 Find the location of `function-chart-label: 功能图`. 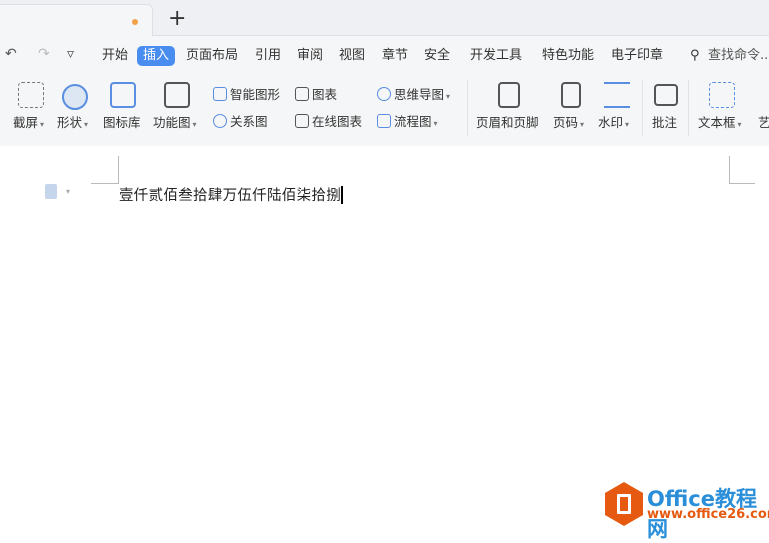

function-chart-label: 功能图 is located at coordinates (172, 122).